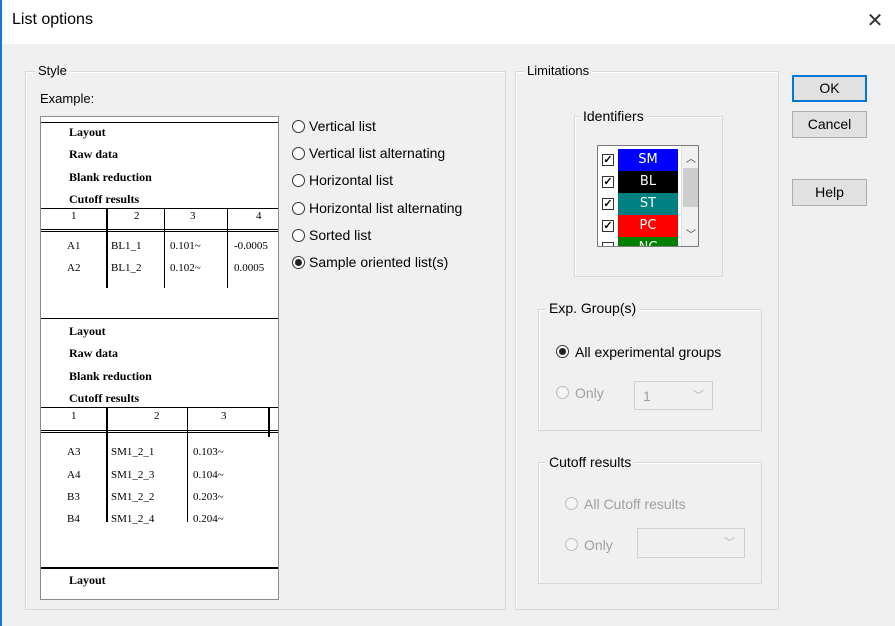  I want to click on ex2-r3-c3: 0.203~, so click(208, 497).